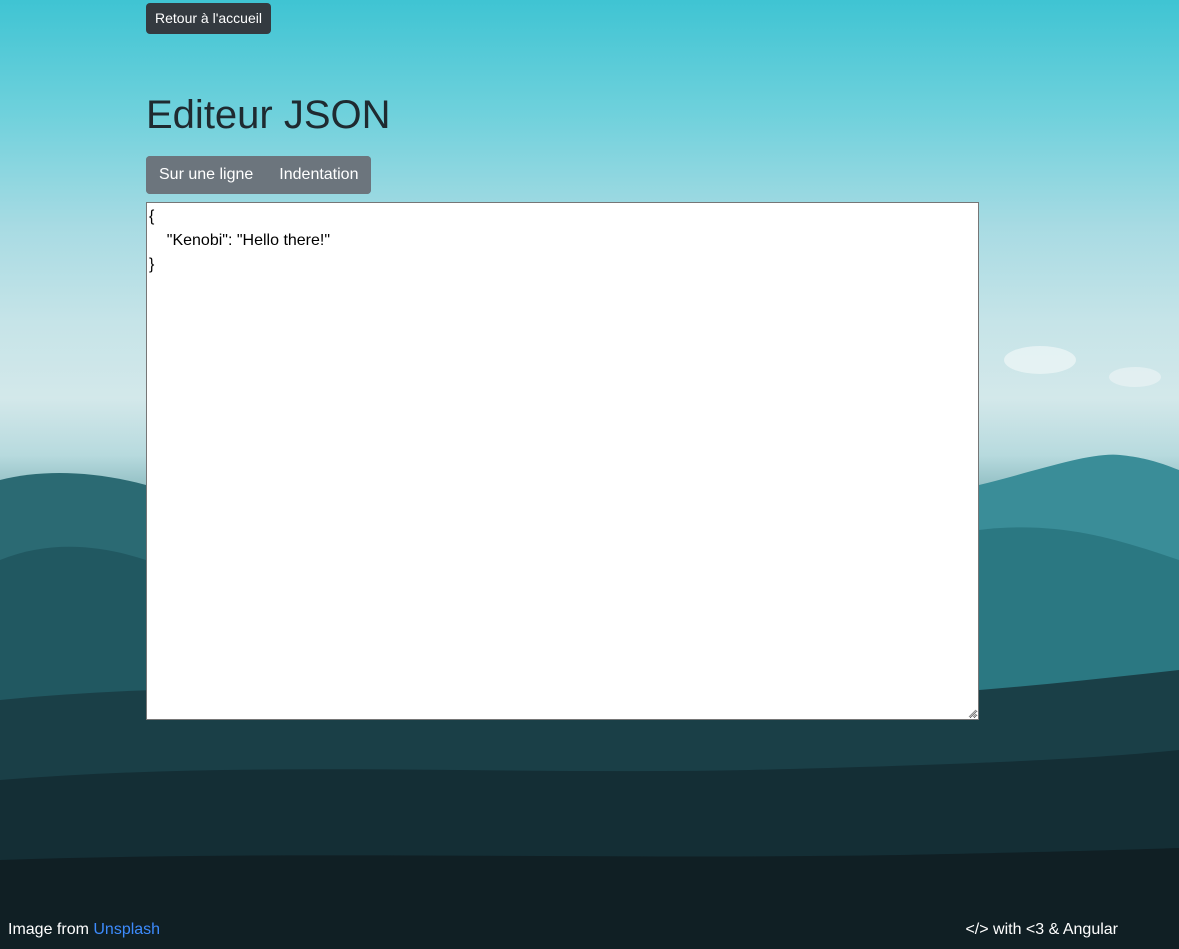  What do you see at coordinates (126, 929) in the screenshot?
I see `unsplash-link: Unsplash` at bounding box center [126, 929].